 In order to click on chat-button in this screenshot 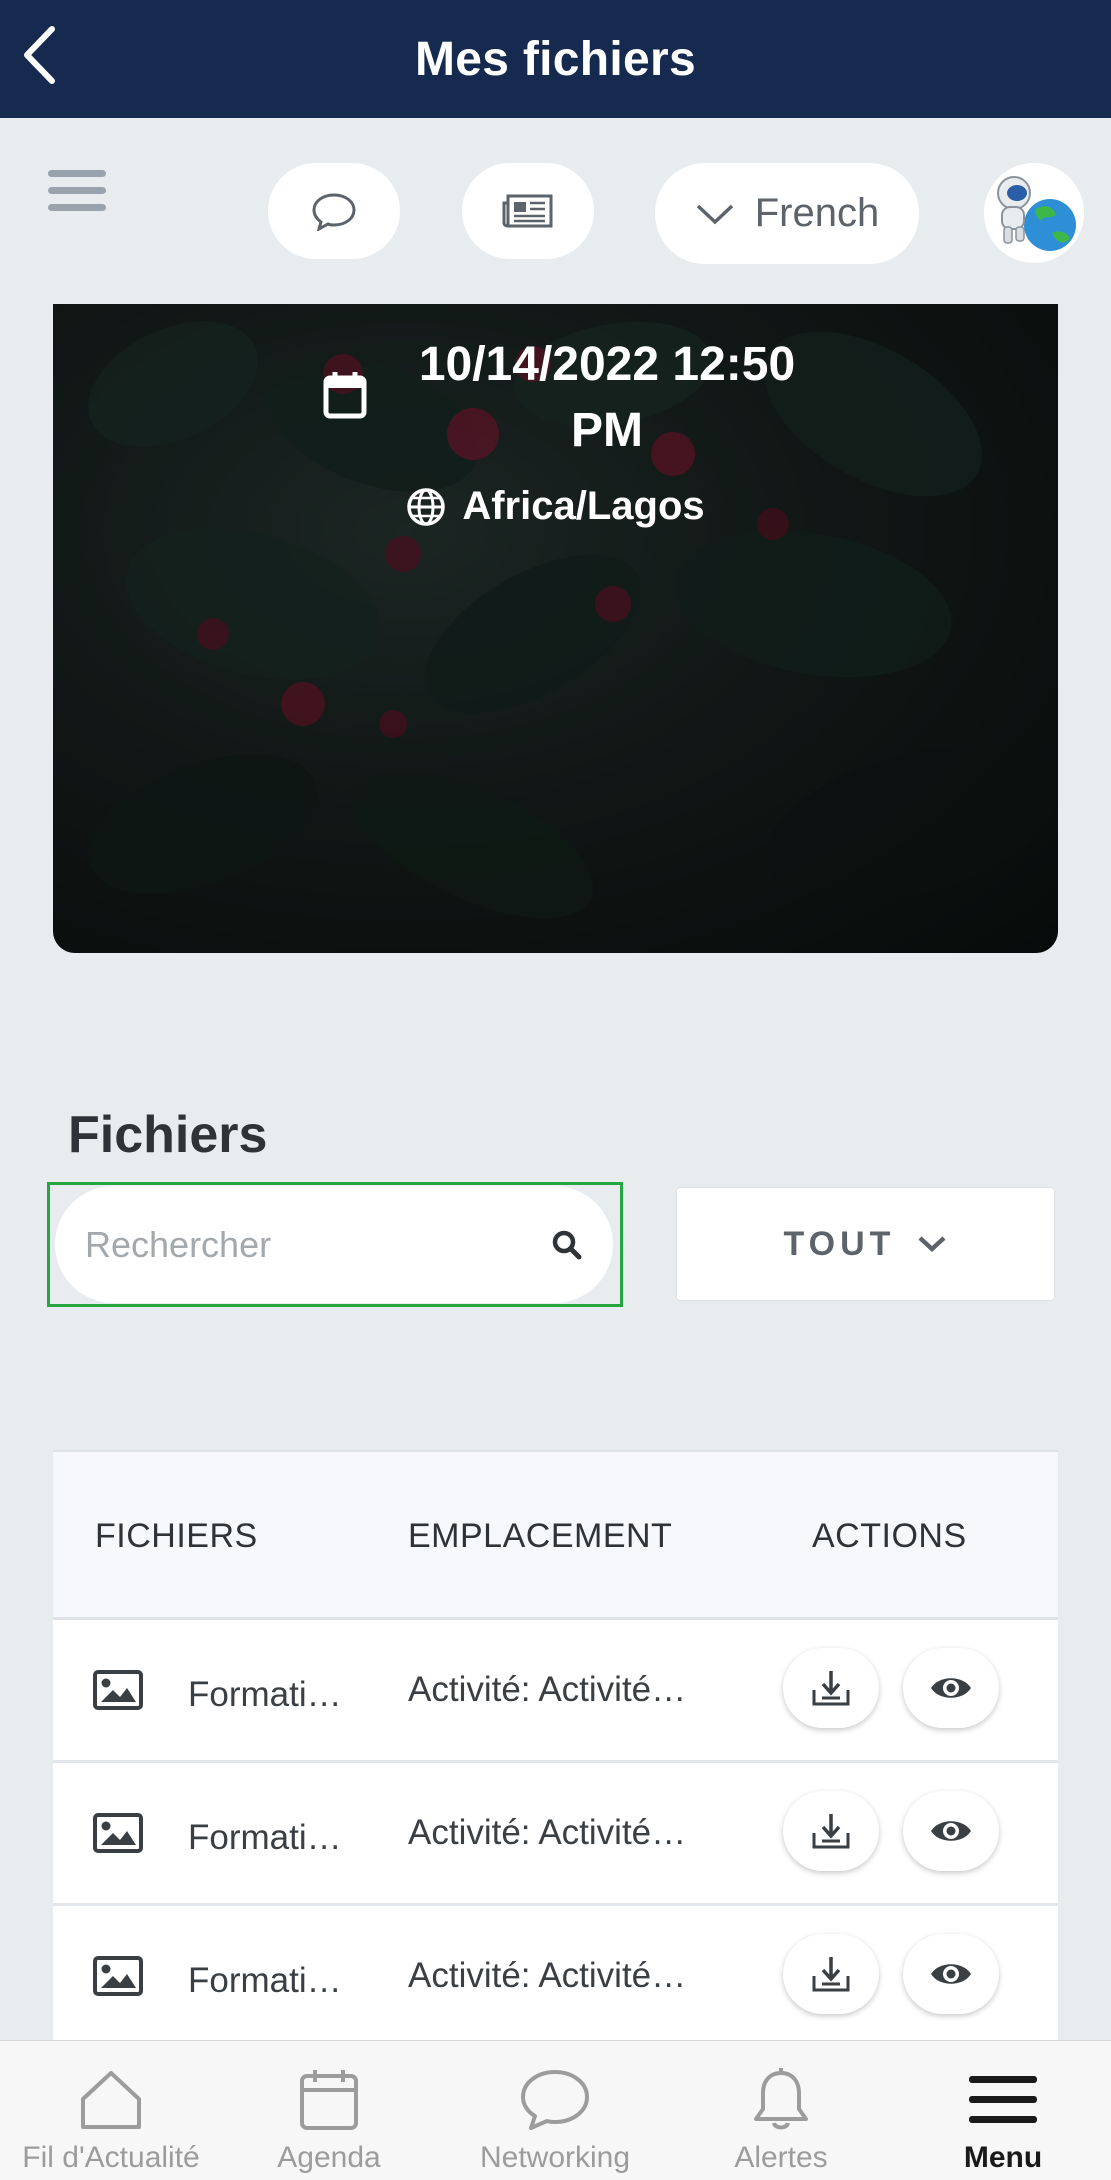, I will do `click(334, 211)`.